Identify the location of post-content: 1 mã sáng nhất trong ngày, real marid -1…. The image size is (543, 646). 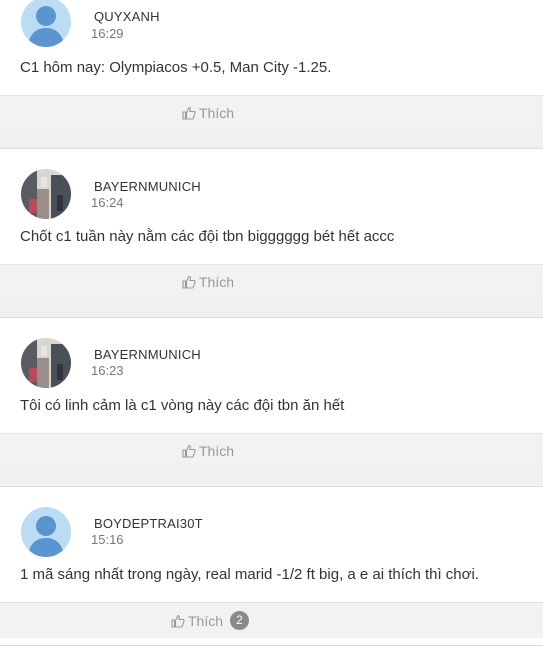
(249, 574).